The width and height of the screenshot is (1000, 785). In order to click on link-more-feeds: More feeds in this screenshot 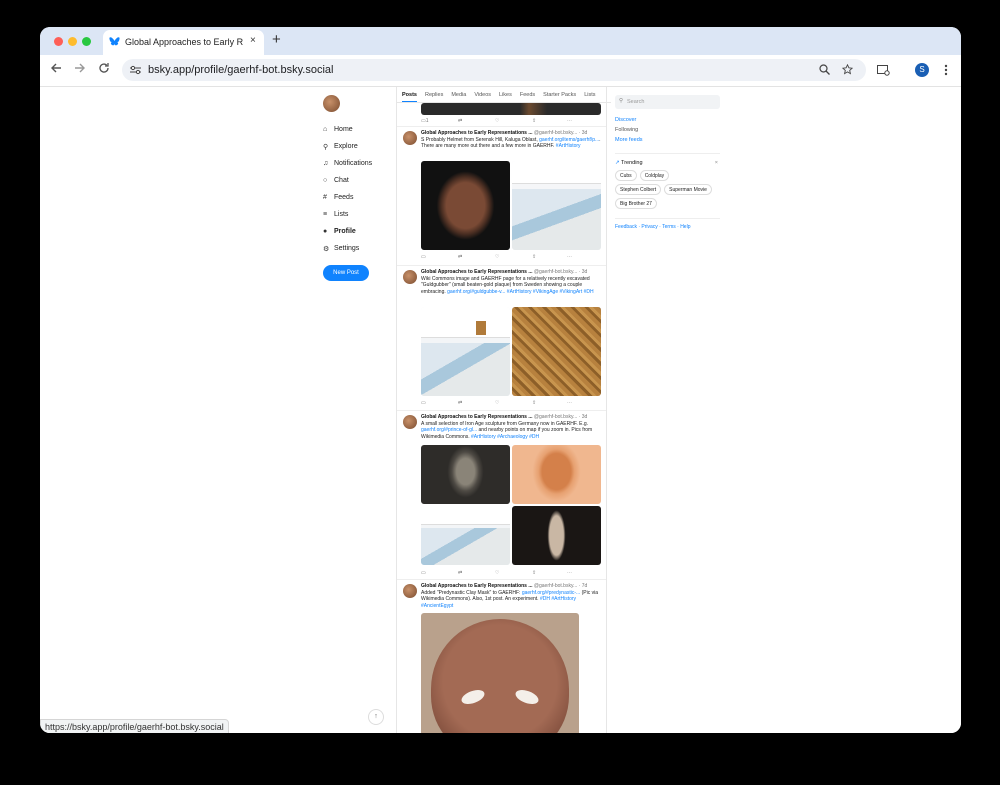, I will do `click(667, 140)`.